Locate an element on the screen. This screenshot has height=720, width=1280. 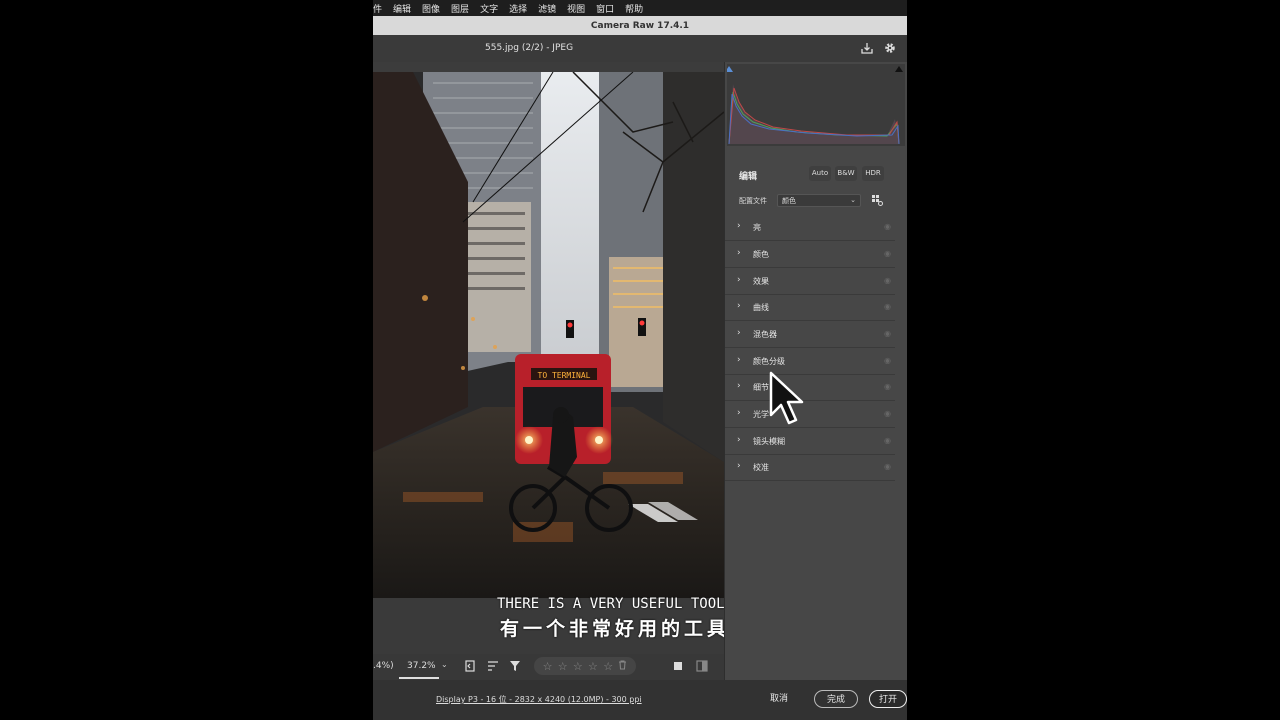
trash-icon is located at coordinates (622, 666).